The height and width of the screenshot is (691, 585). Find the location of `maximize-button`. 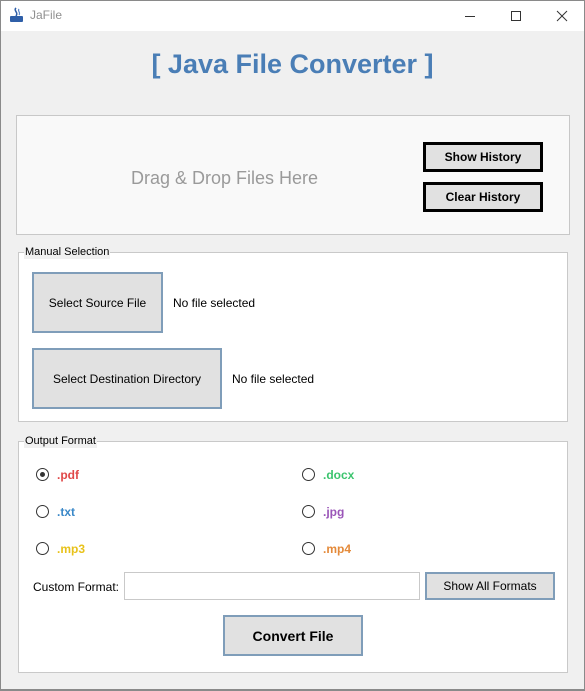

maximize-button is located at coordinates (516, 16).